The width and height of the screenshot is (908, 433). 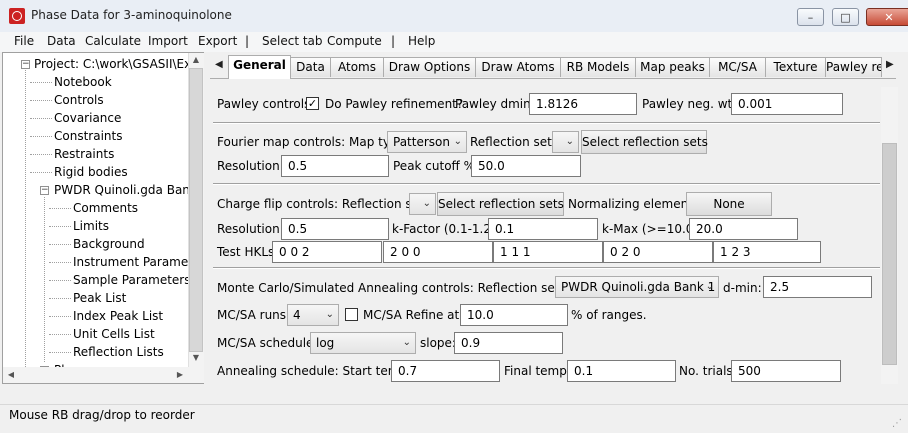 What do you see at coordinates (609, 315) in the screenshot?
I see `ranges-label: % of ranges.` at bounding box center [609, 315].